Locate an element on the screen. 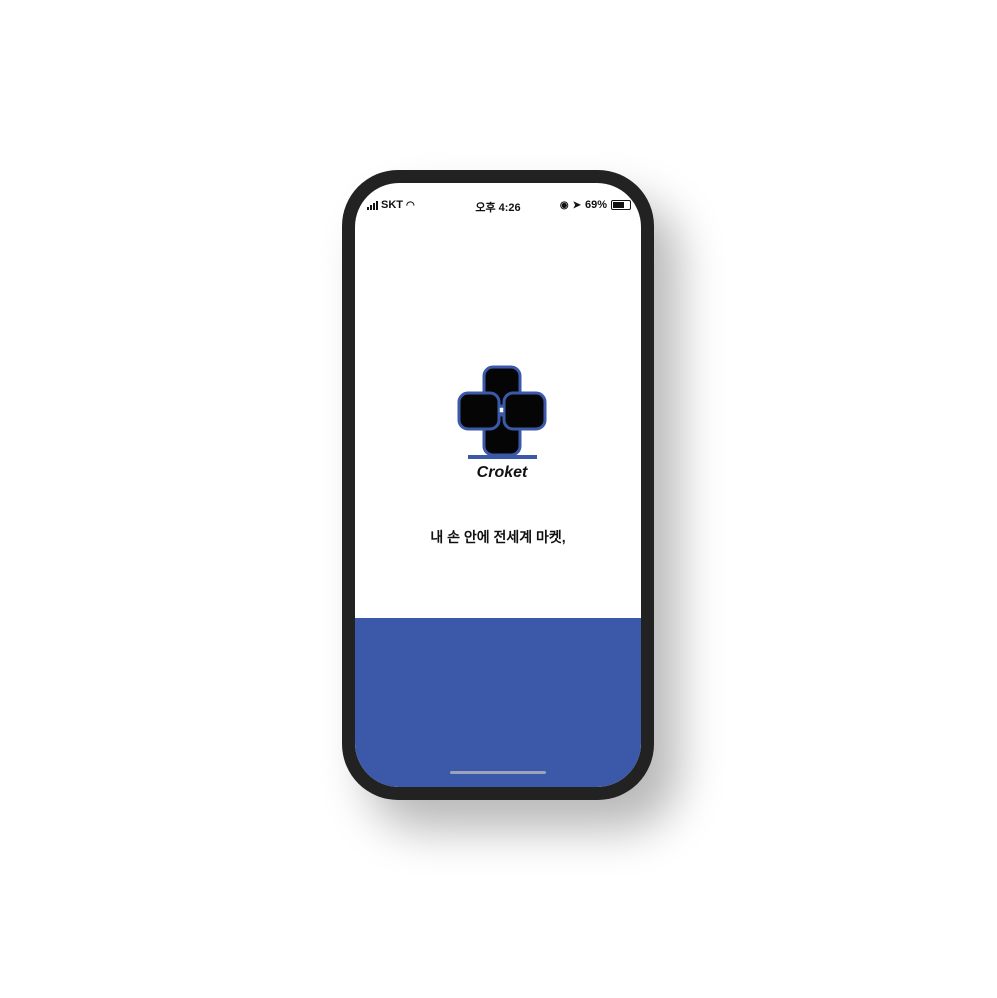 The width and height of the screenshot is (997, 998). home-indicator is located at coordinates (498, 772).